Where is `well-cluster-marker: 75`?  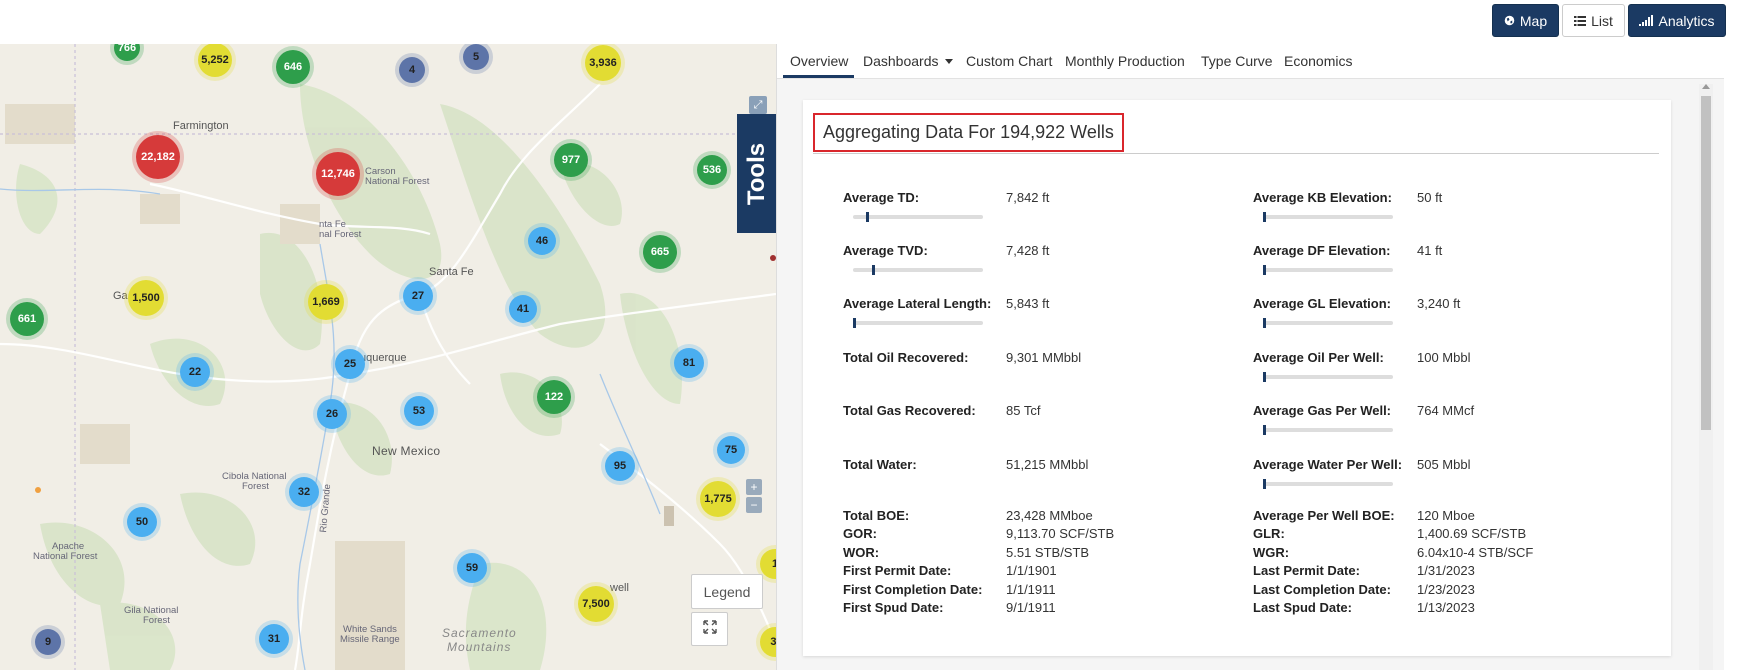
well-cluster-marker: 75 is located at coordinates (731, 450).